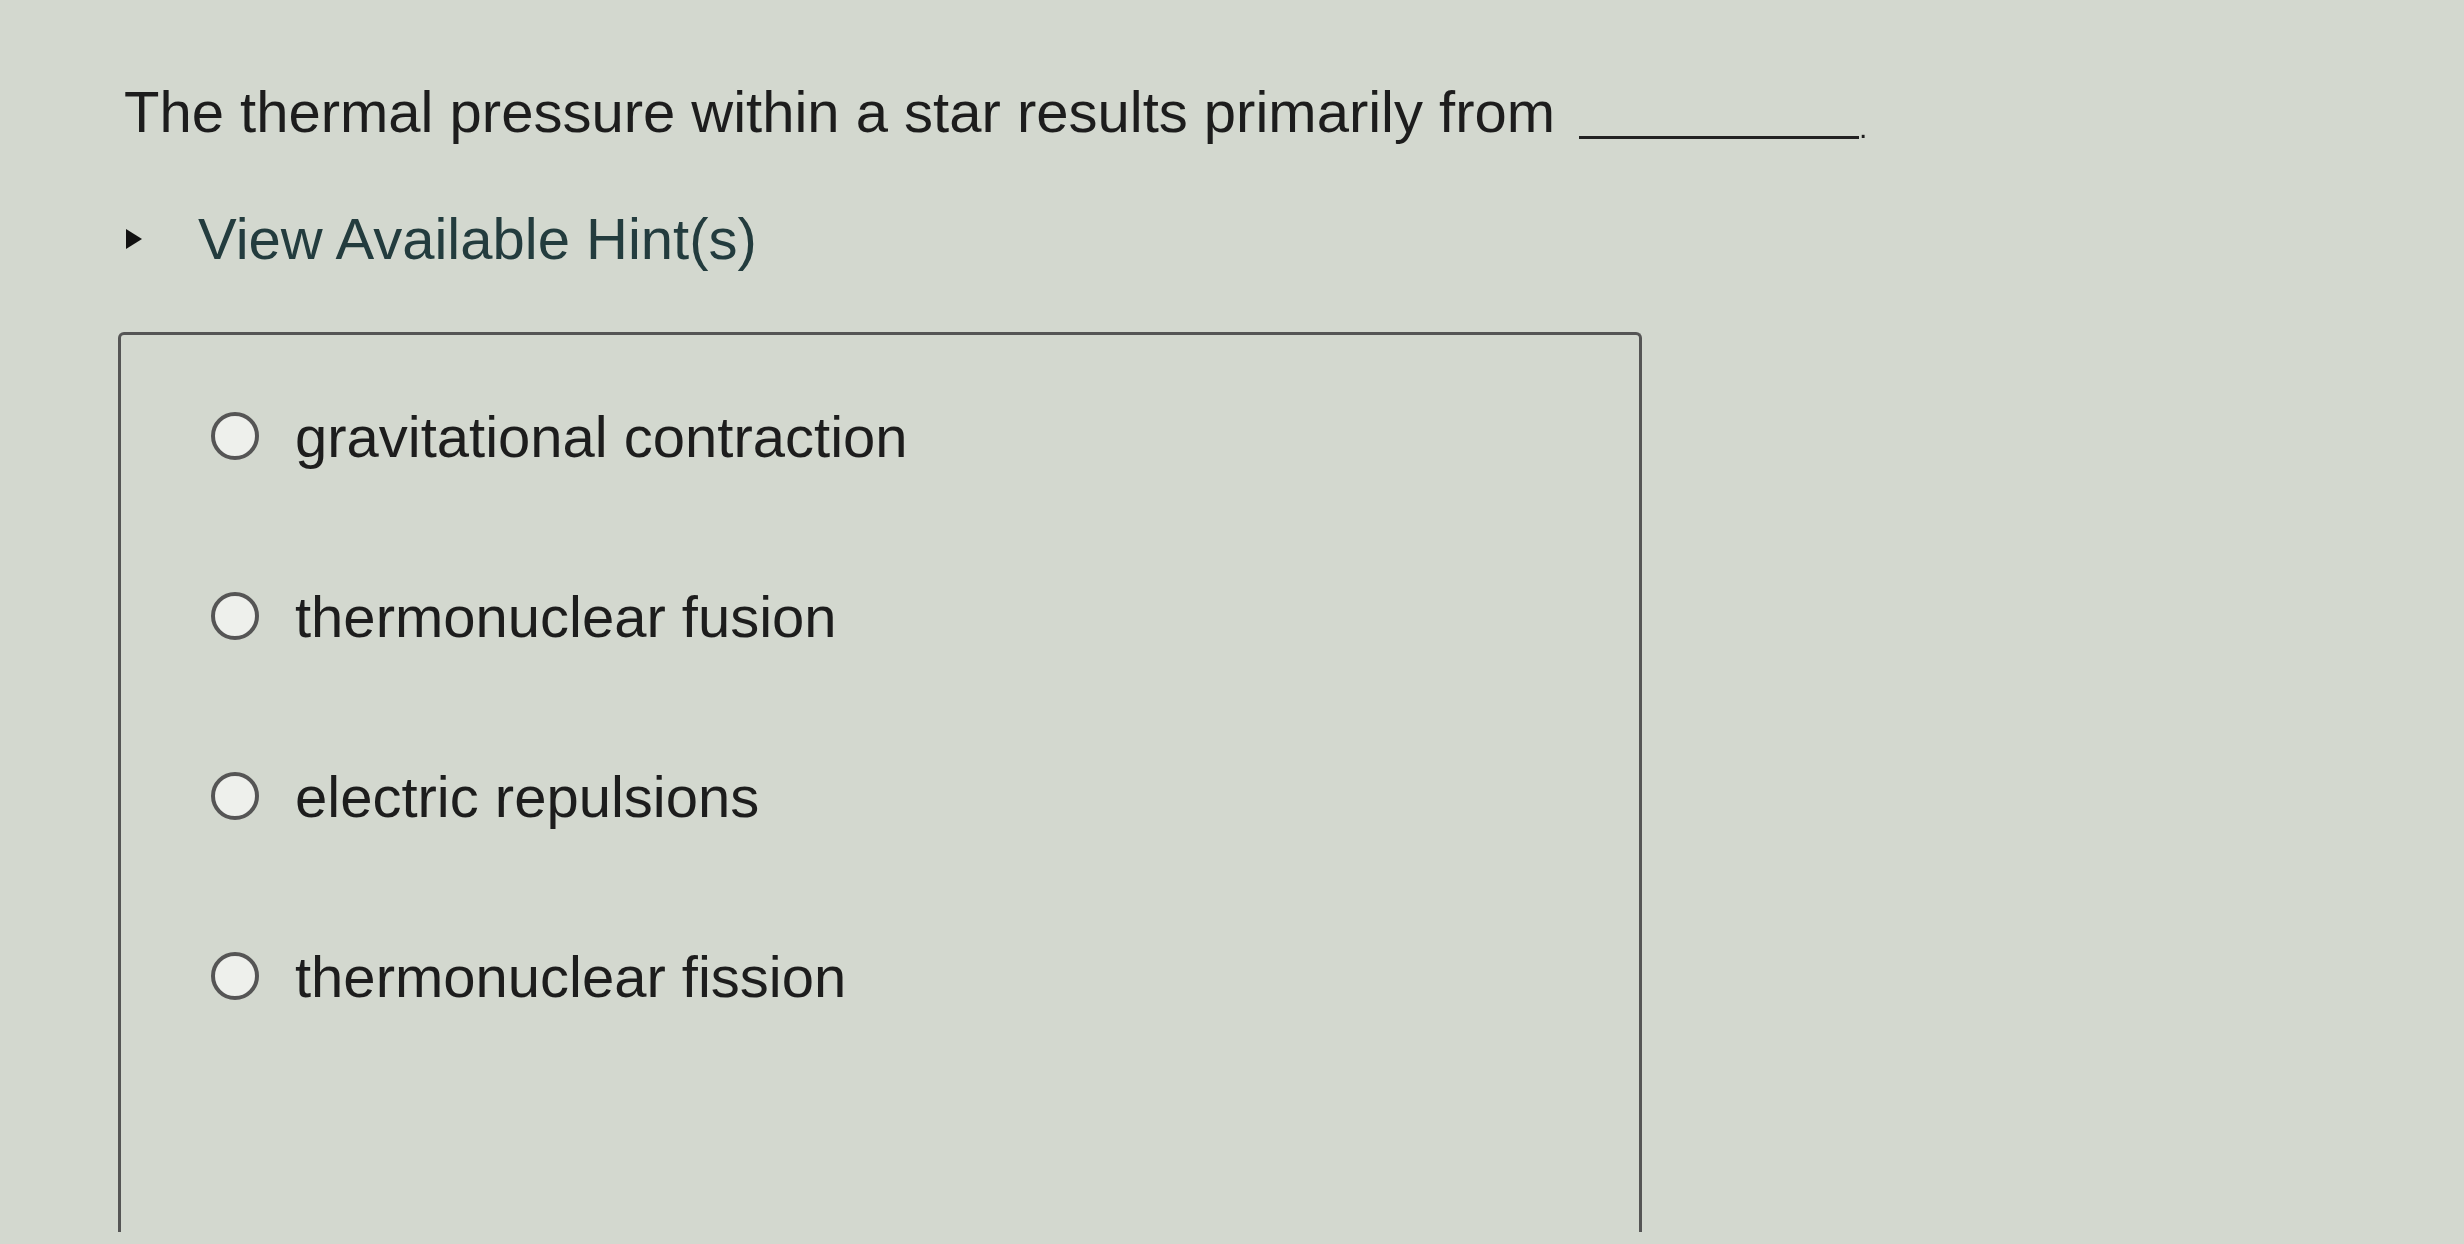  I want to click on answer-option: electric repulsions, so click(485, 796).